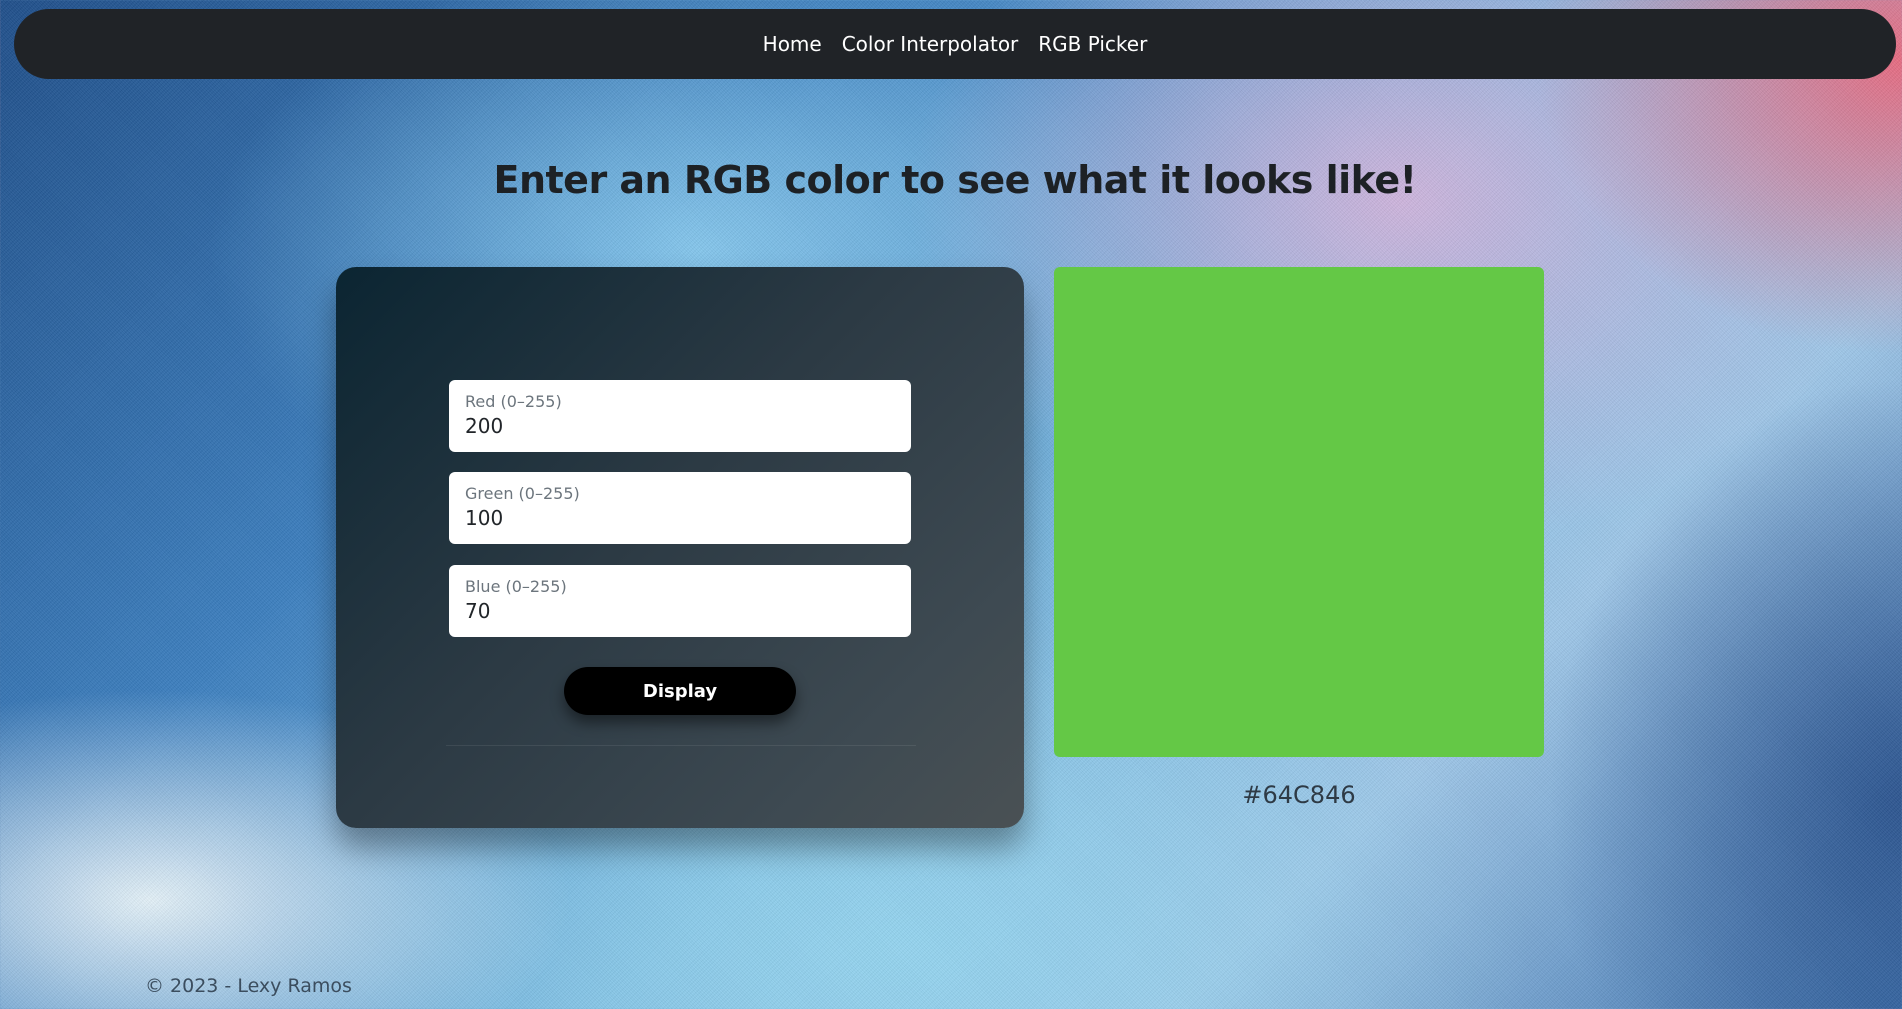 The image size is (1902, 1009). I want to click on color-swatch, so click(1299, 512).